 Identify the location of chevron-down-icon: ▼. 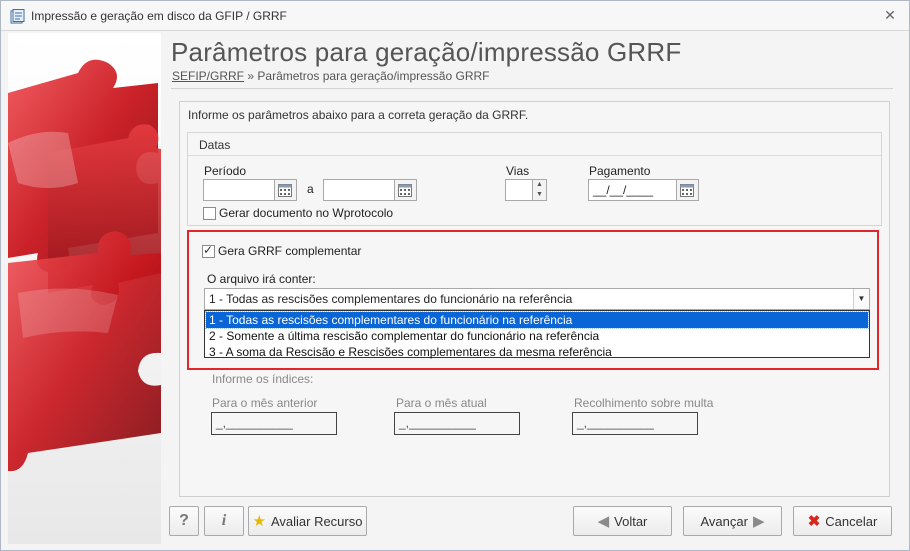
(861, 299).